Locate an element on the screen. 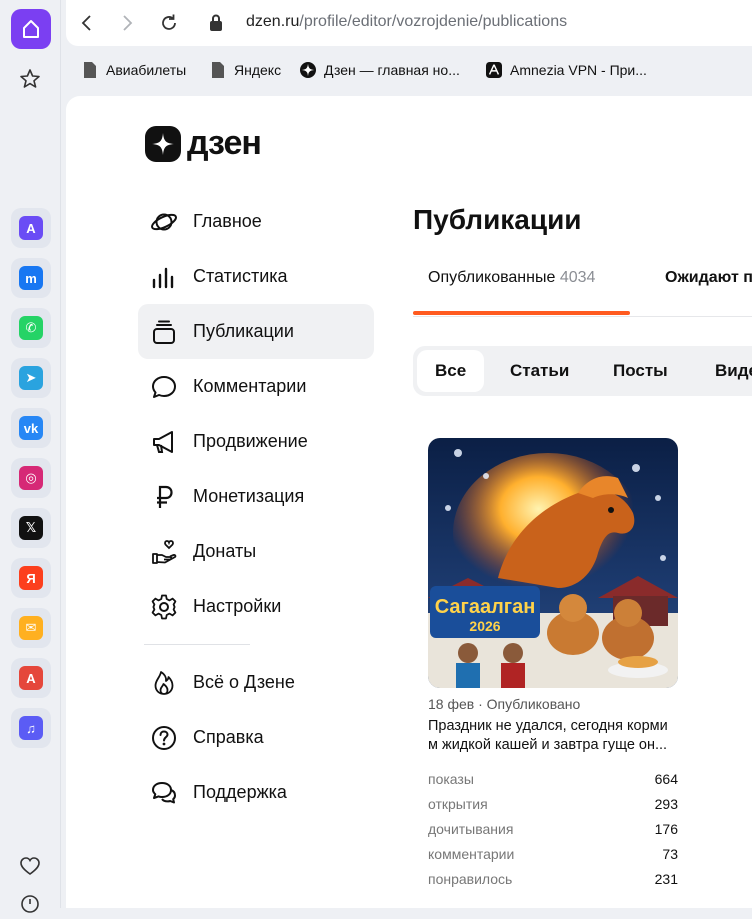 The width and height of the screenshot is (752, 919). filter-all: Все is located at coordinates (451, 371).